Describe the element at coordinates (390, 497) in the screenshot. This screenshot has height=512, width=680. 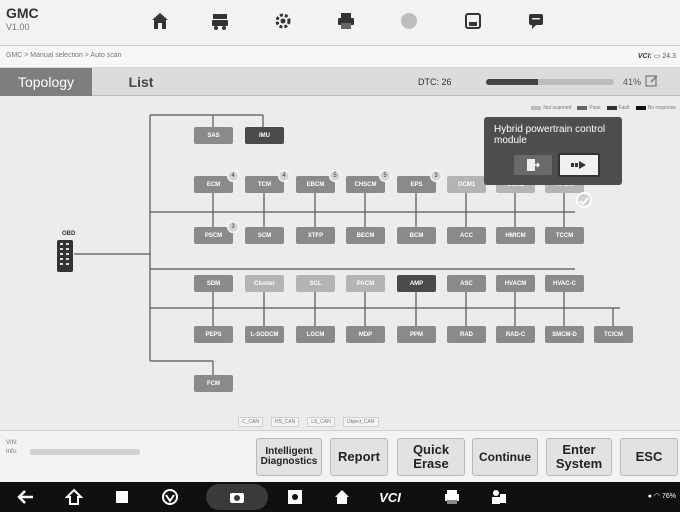
I see `vci-icon: VCI` at that location.